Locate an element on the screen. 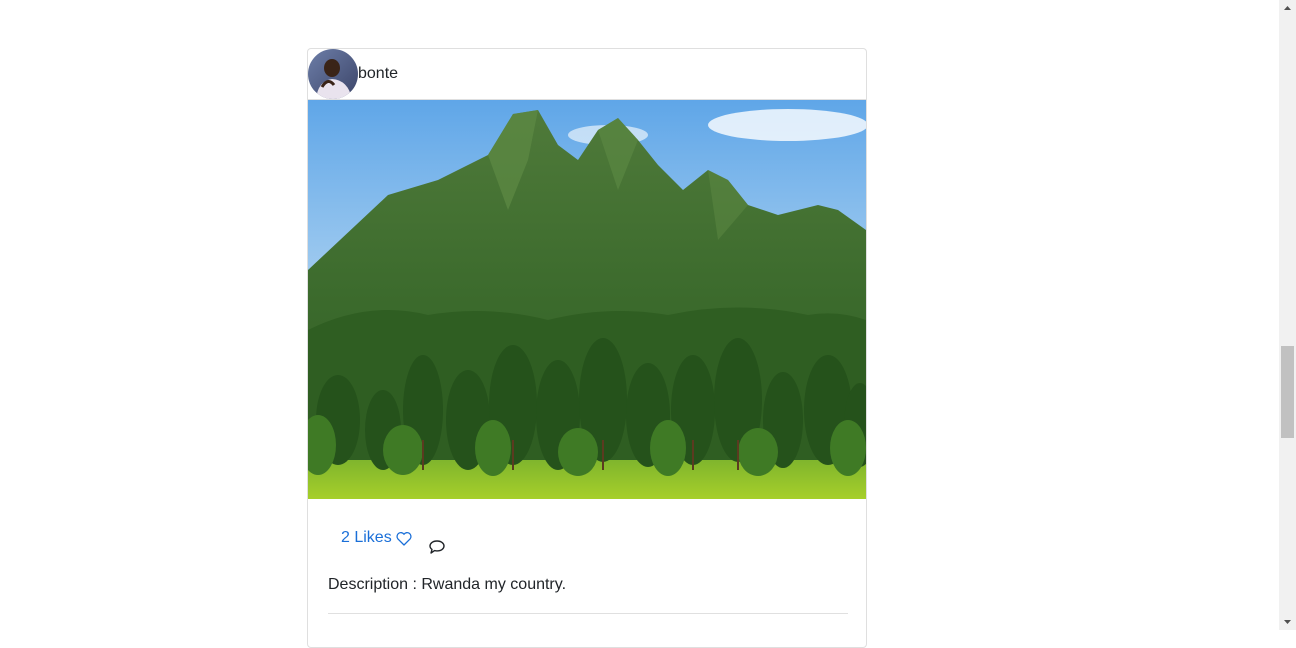 The image size is (1296, 648). vertical-scrollbar is located at coordinates (1287, 315).